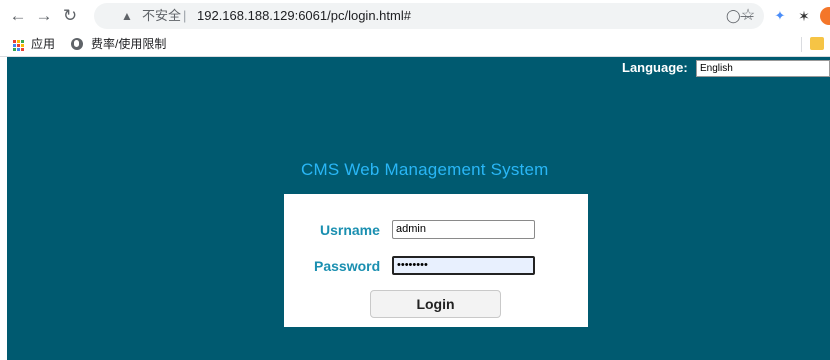 The height and width of the screenshot is (360, 830). Describe the element at coordinates (435, 304) in the screenshot. I see `login-button: Login` at that location.